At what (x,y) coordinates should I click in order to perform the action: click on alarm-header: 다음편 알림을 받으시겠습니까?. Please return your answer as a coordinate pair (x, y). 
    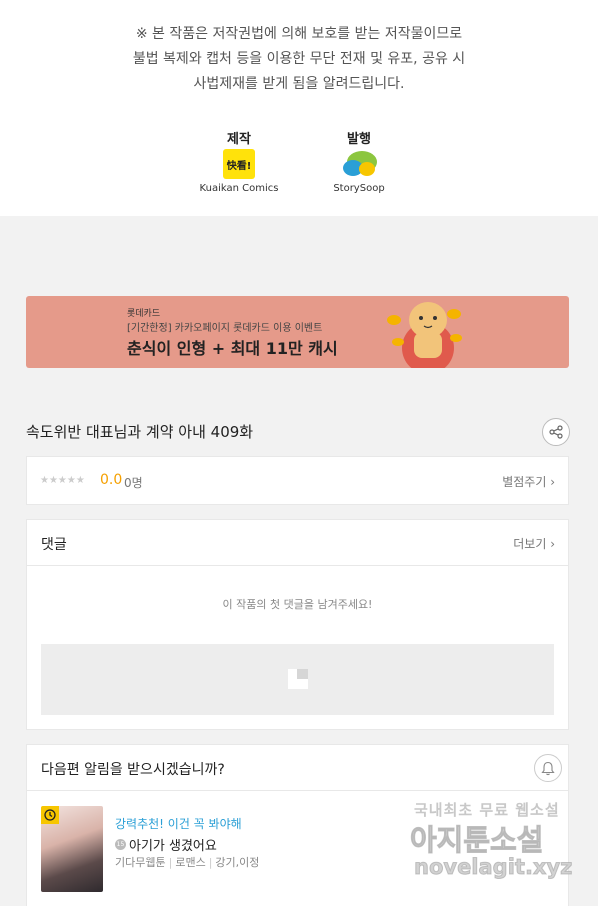
    Looking at the image, I should click on (297, 768).